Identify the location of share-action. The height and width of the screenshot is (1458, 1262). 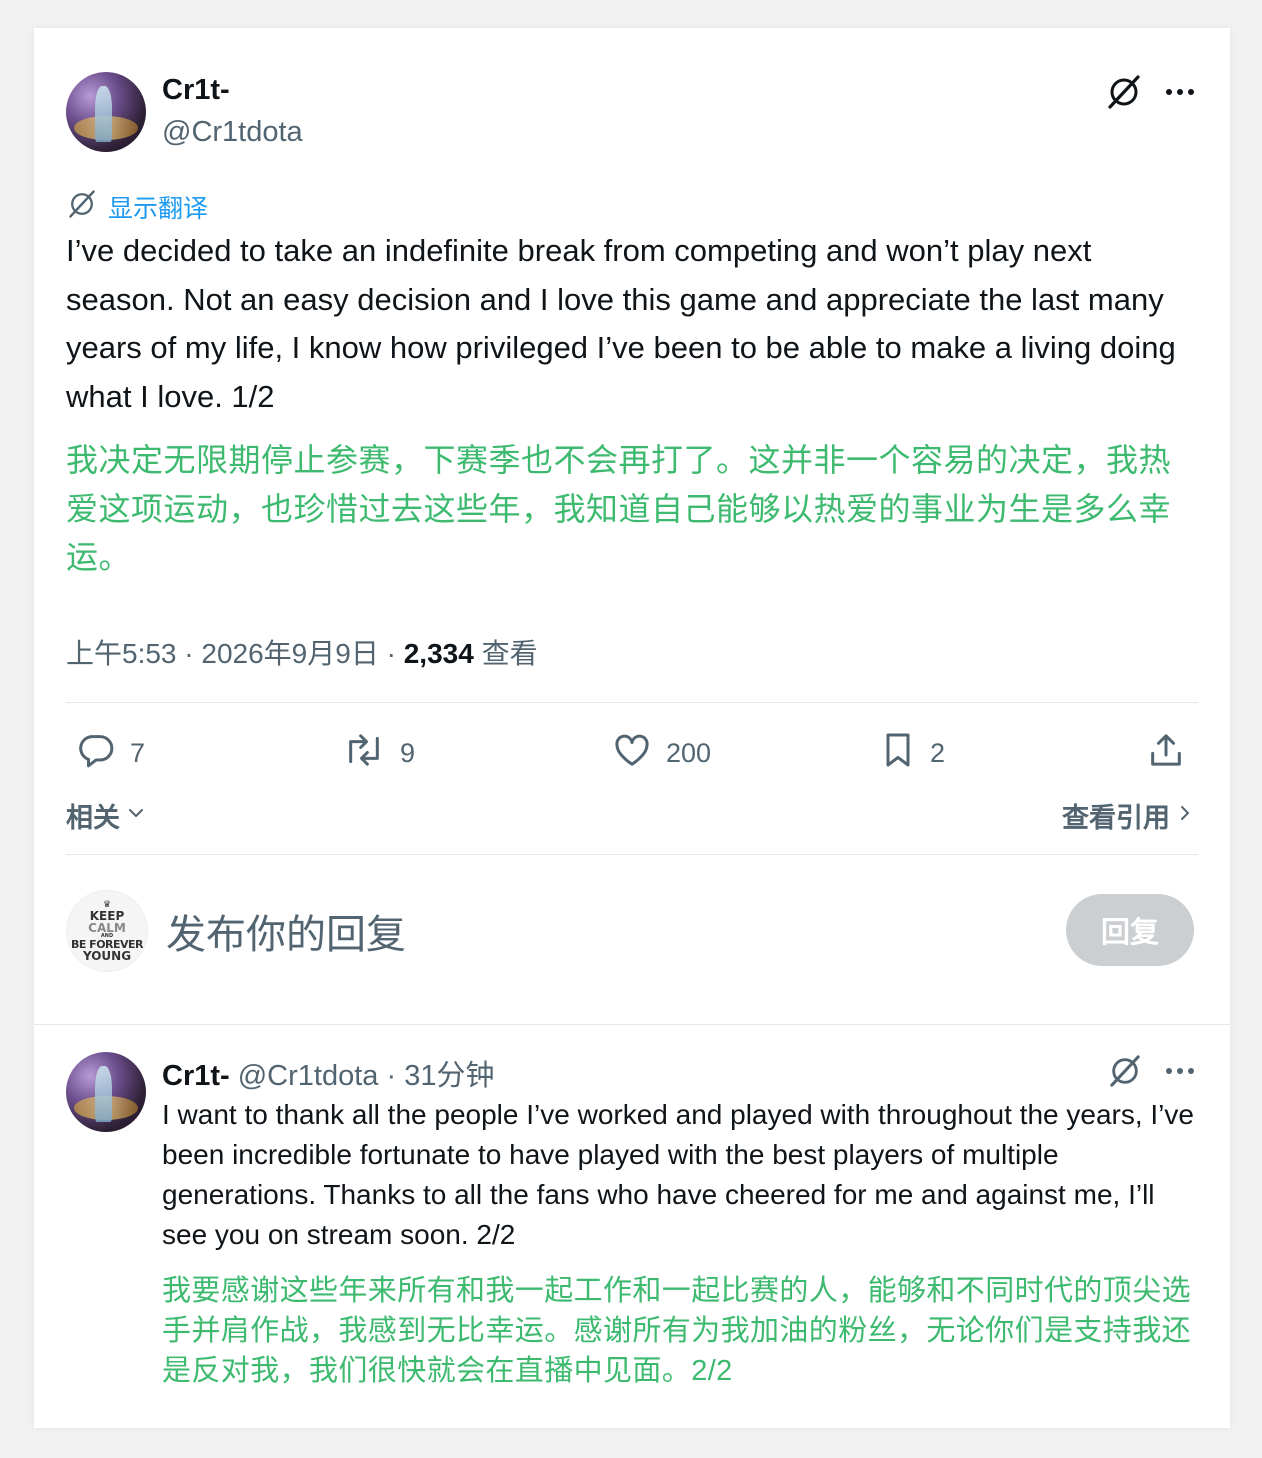
(1166, 753).